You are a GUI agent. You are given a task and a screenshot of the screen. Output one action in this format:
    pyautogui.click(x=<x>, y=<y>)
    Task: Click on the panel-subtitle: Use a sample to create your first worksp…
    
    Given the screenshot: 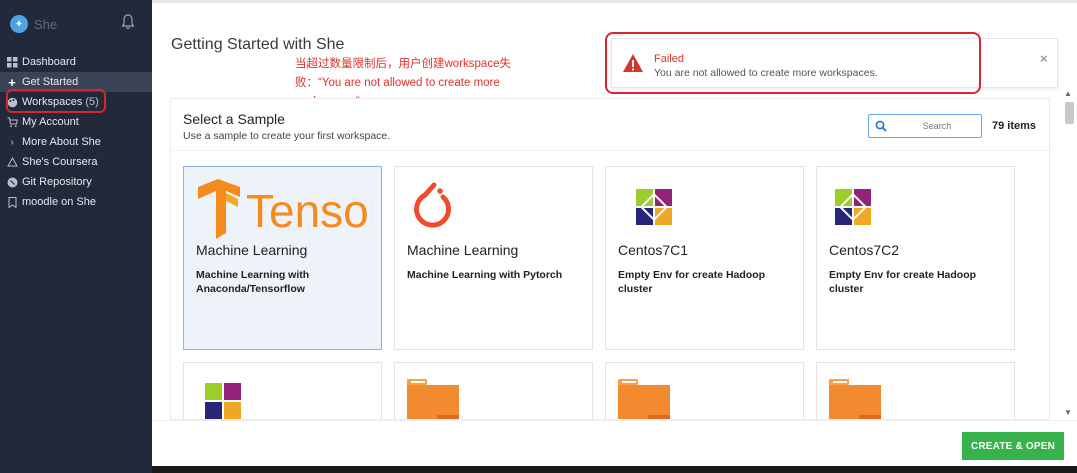 What is the action you would take?
    pyautogui.click(x=287, y=136)
    